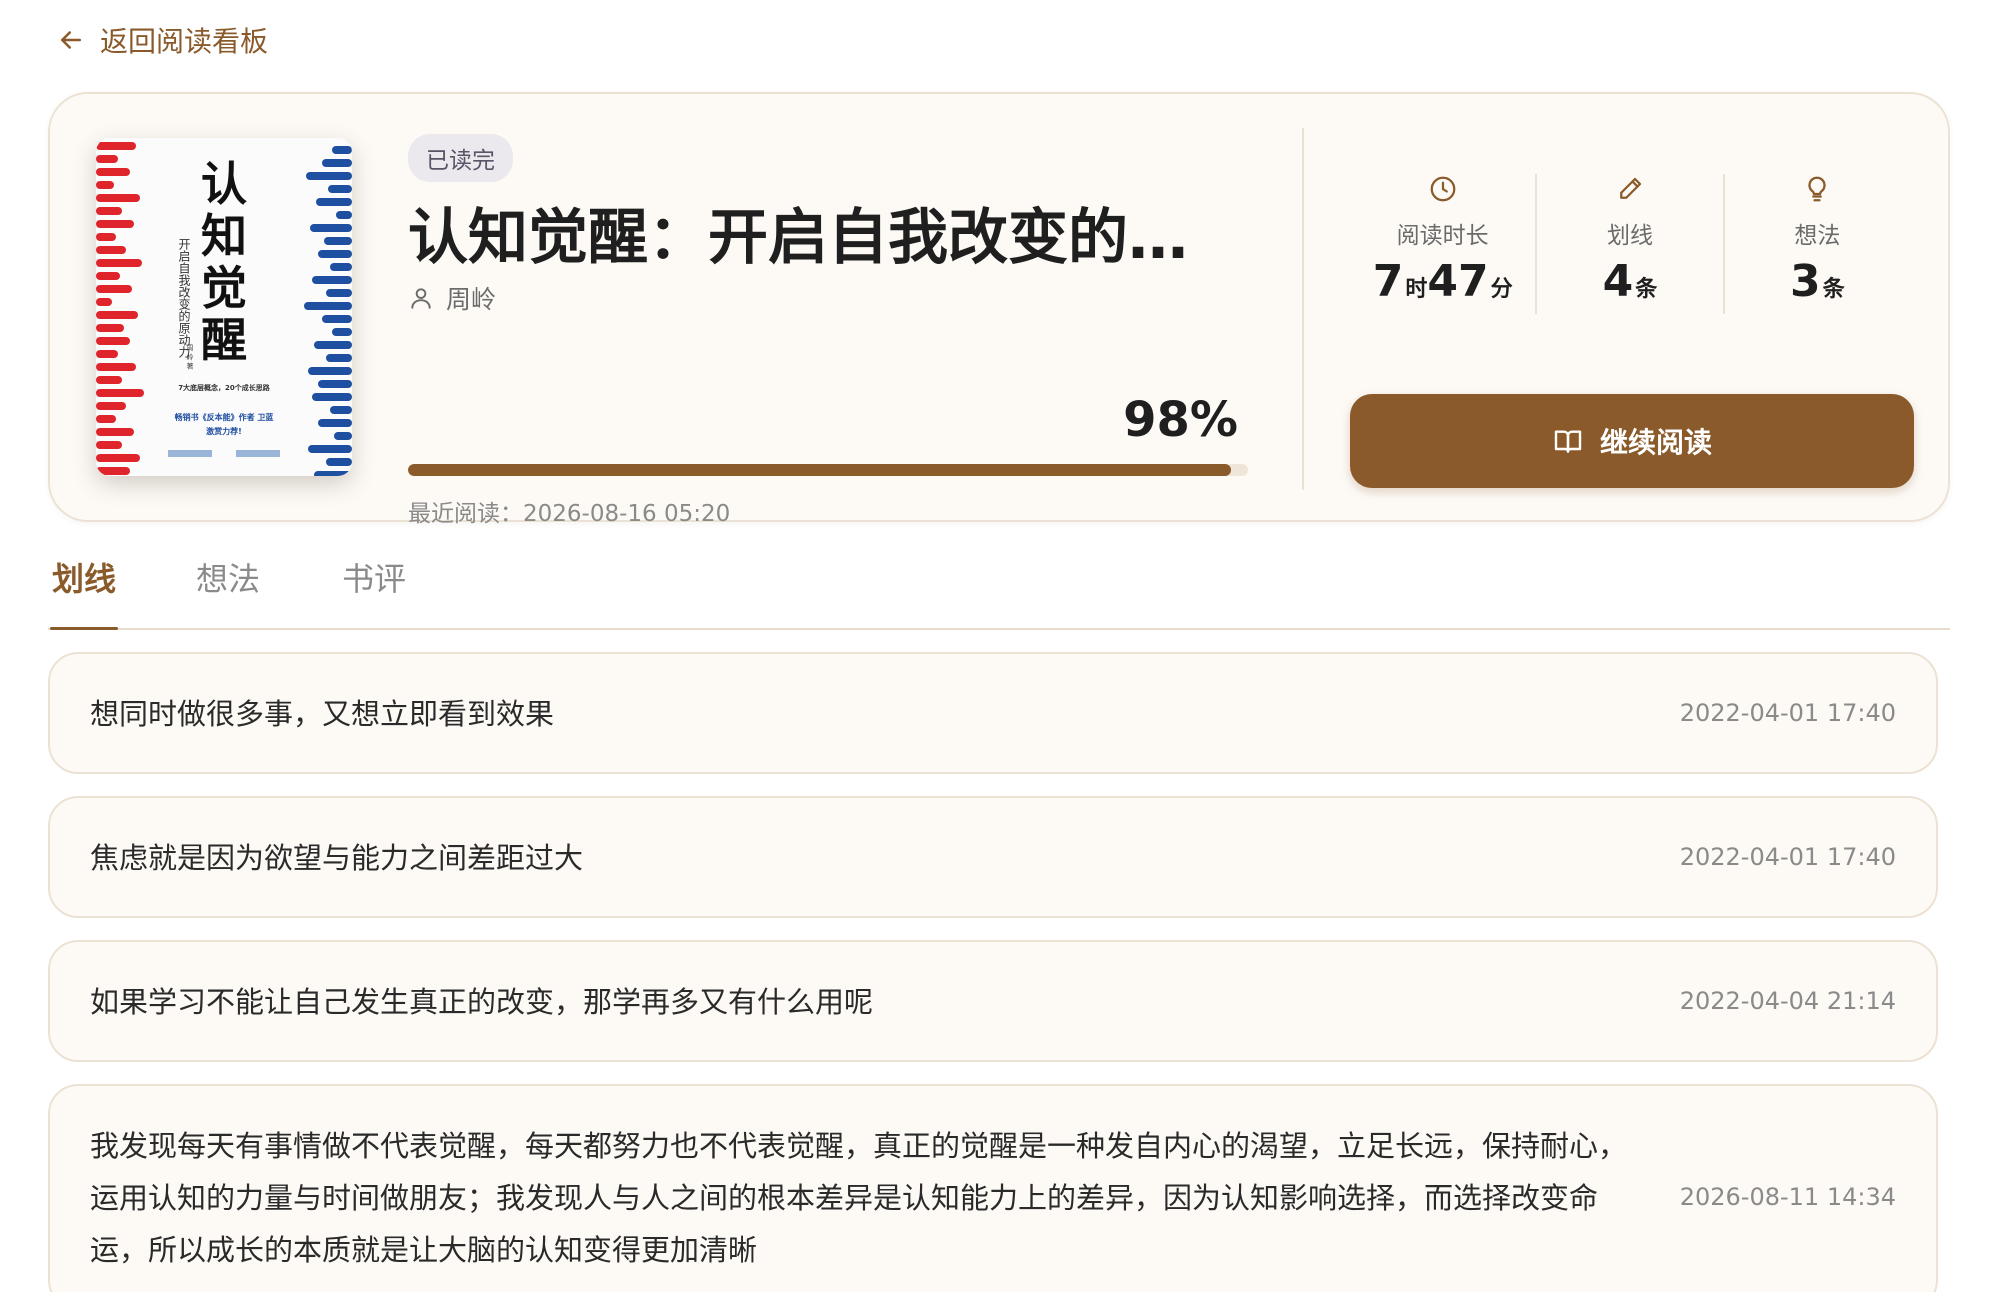  I want to click on cover-subtitle: 开启自我改变的原动力, so click(184, 298).